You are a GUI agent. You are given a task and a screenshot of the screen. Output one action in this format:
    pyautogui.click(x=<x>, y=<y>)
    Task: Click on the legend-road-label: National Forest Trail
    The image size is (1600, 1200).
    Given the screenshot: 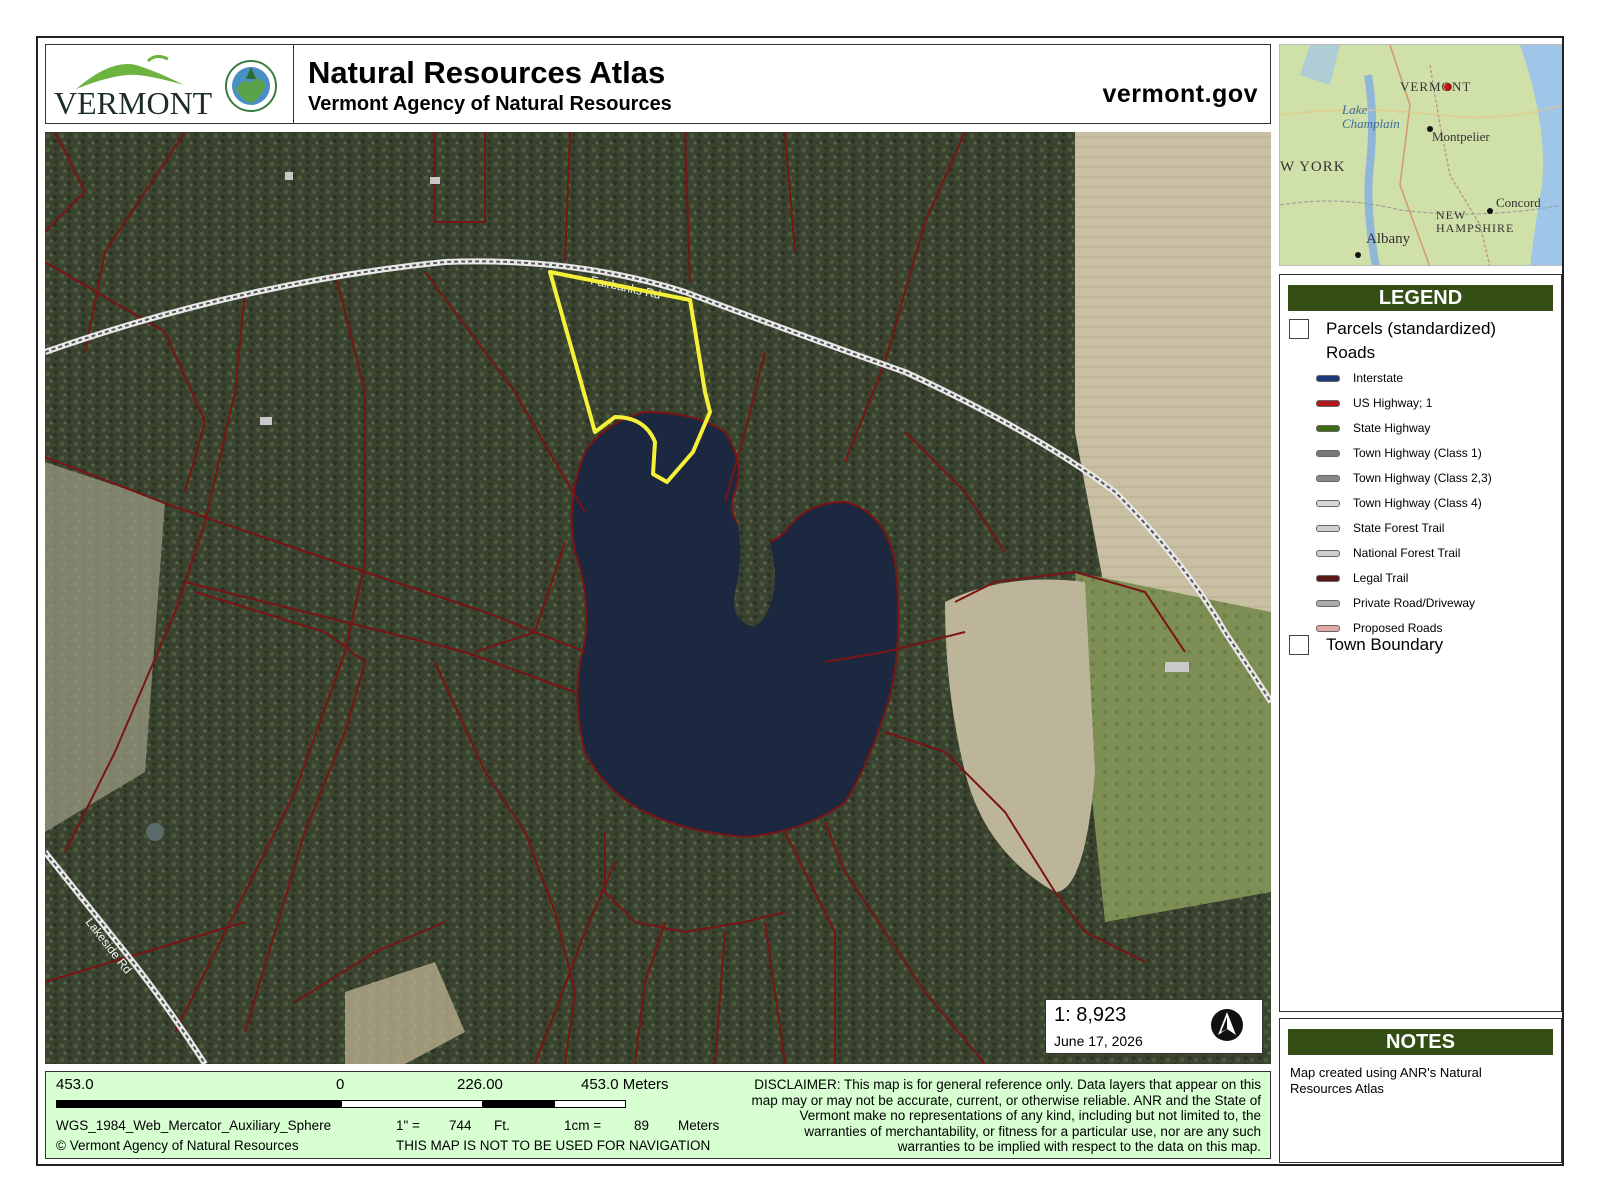 What is the action you would take?
    pyautogui.click(x=1407, y=553)
    